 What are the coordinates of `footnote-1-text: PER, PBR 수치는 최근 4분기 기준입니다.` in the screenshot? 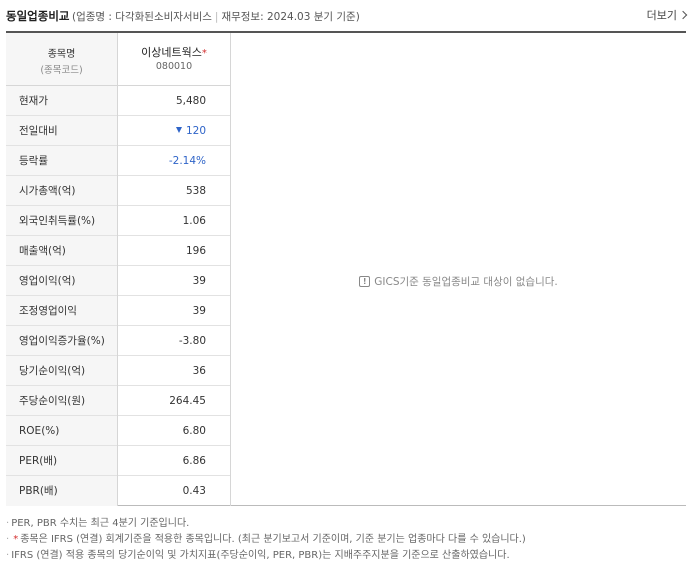 It's located at (100, 523).